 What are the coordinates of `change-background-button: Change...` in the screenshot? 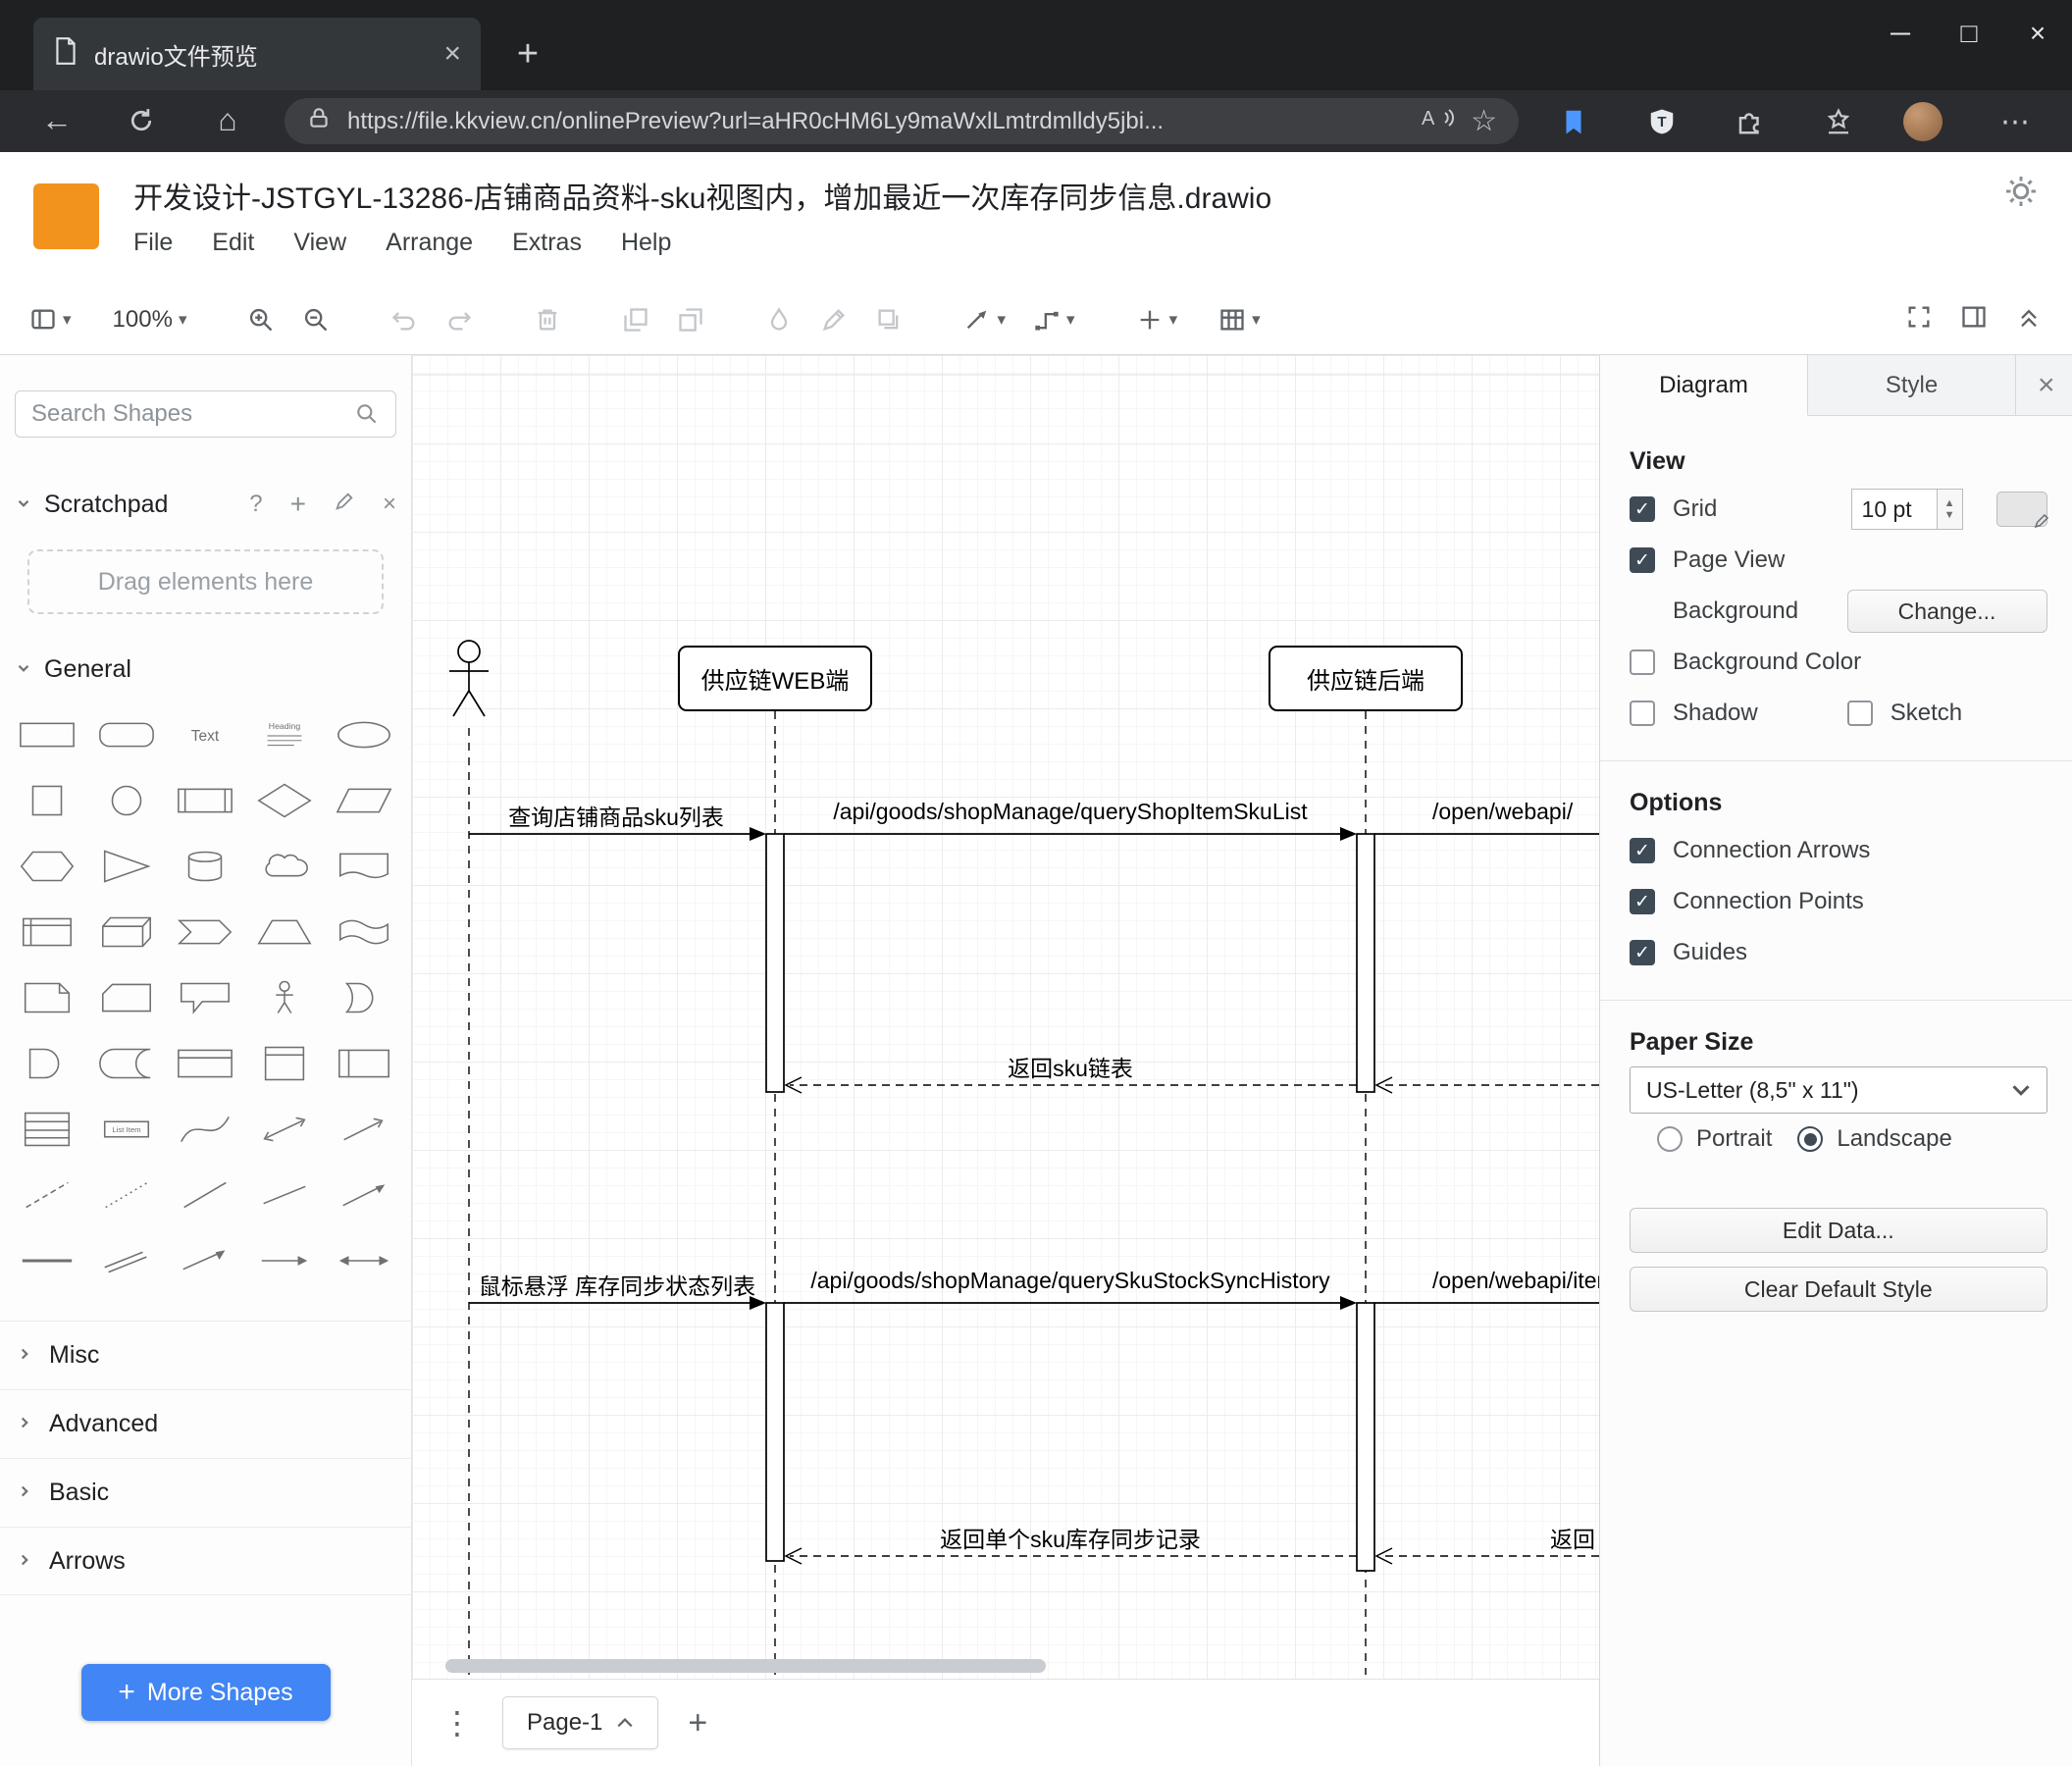 It's located at (1946, 611).